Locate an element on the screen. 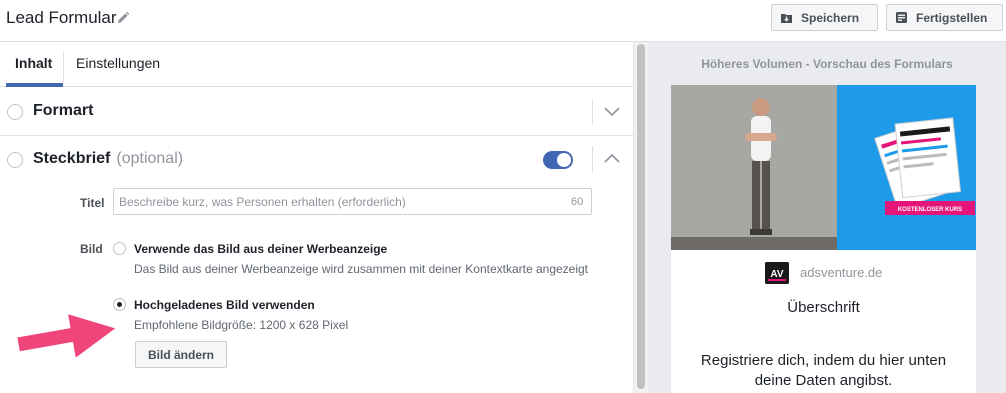 The width and height of the screenshot is (1006, 393). top-bar: Lead Formular Speichern Fertigstellen is located at coordinates (503, 21).